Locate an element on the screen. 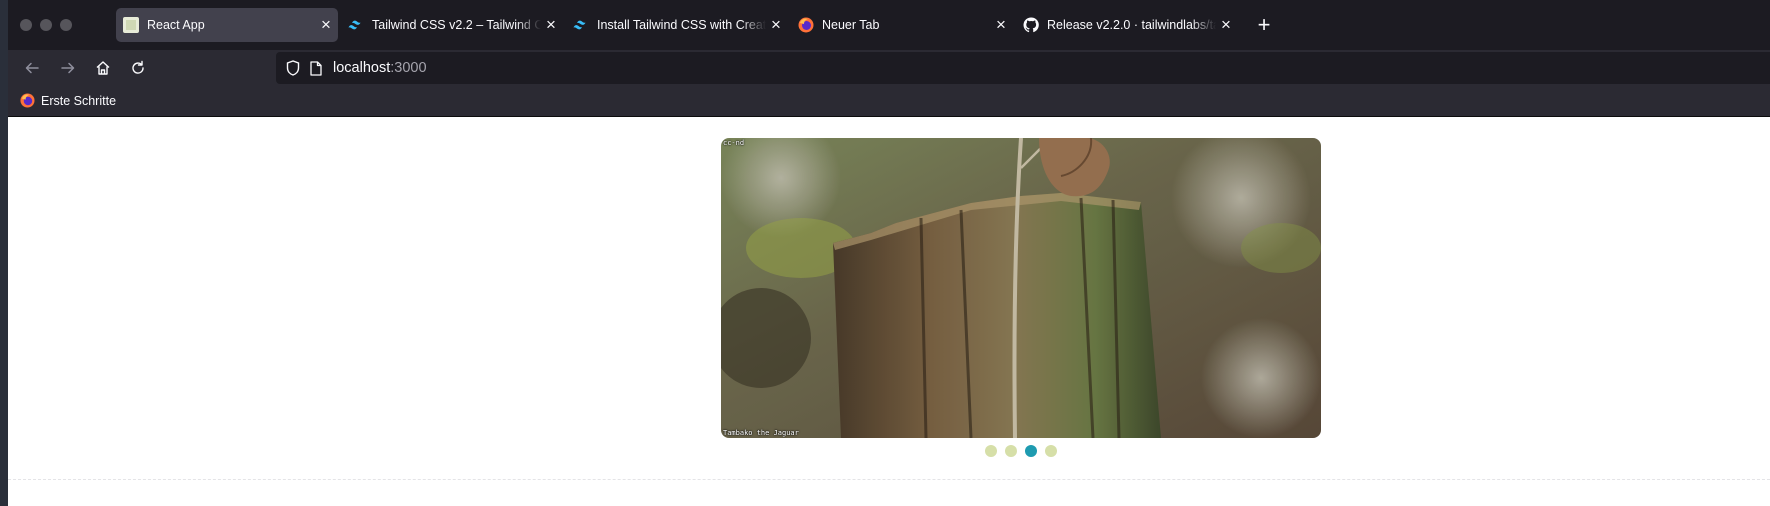 This screenshot has width=1770, height=506. bookmarks-toolbar: Erste Schritte is located at coordinates (889, 101).